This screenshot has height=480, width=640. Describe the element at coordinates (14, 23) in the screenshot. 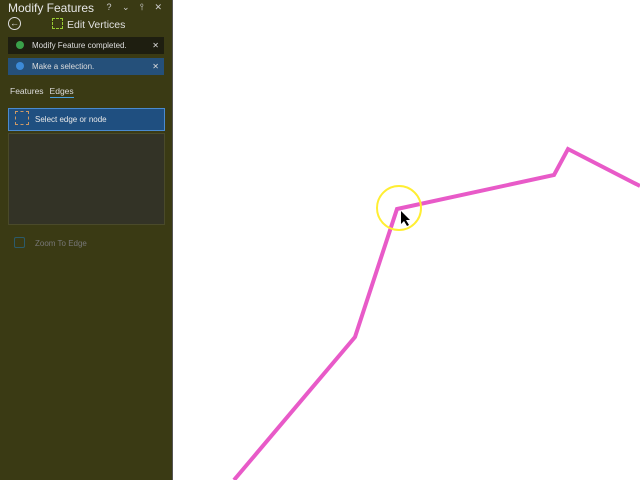

I see `back-arrow-icon: ←` at that location.